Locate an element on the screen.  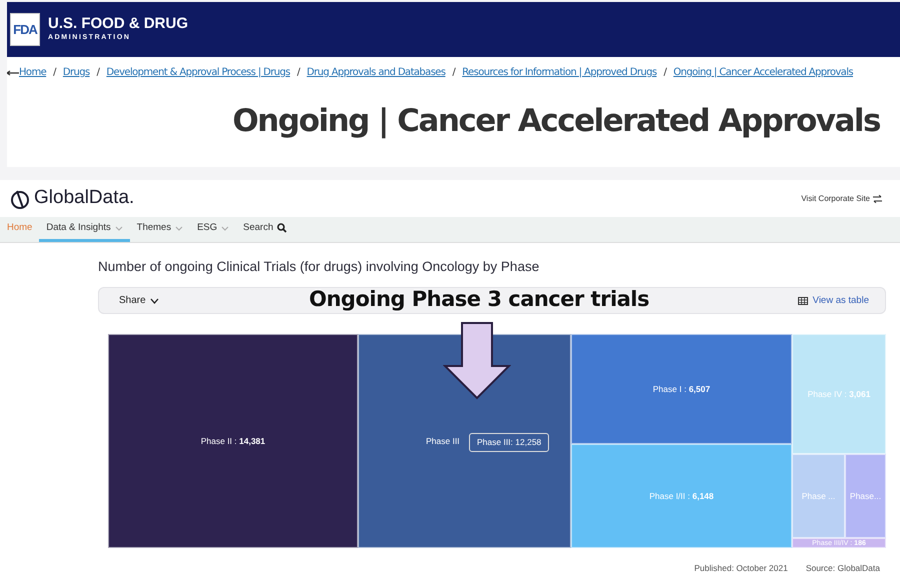
logo-icon is located at coordinates (20, 198).